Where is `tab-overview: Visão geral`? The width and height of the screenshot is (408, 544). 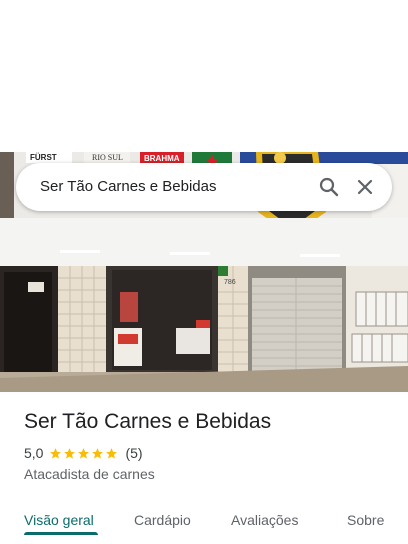
tab-overview: Visão geral is located at coordinates (59, 520).